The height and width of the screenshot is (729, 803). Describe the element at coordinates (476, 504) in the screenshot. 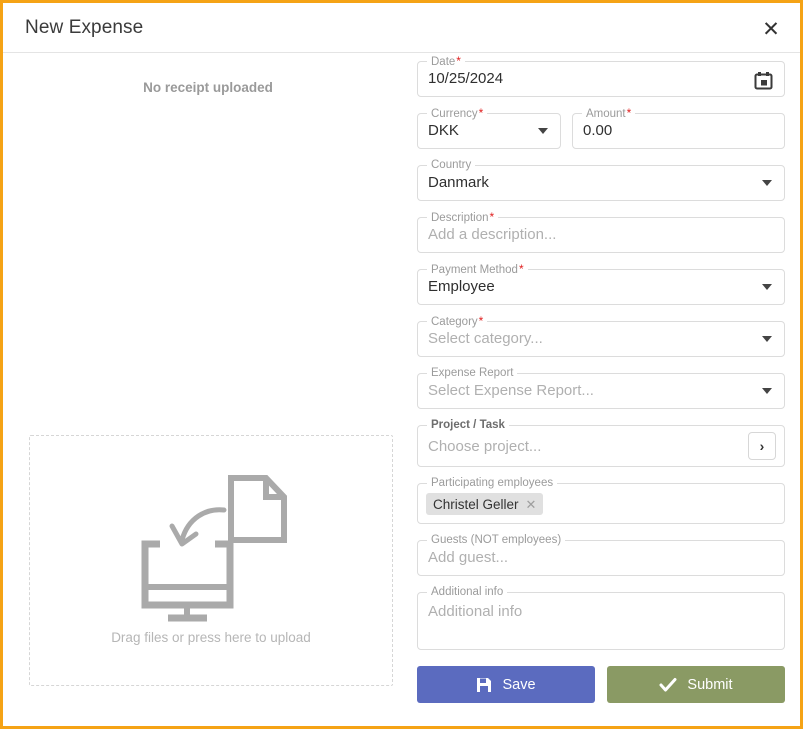

I see `employee-chip-name: Christel Geller` at that location.